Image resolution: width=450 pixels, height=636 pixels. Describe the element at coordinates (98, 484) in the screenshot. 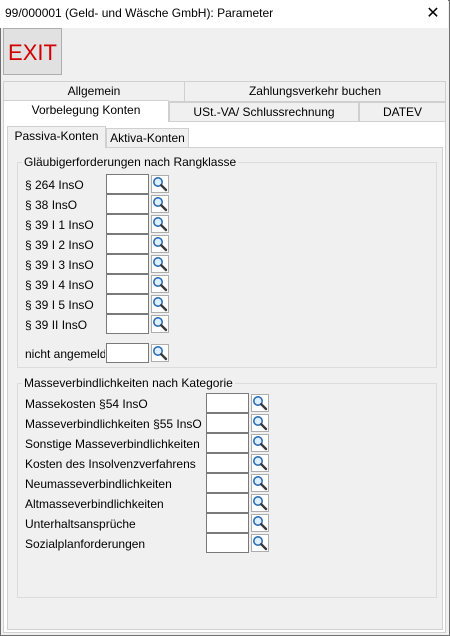

I see `group_masse-label-4: Neumasseverbindlichkeiten` at that location.